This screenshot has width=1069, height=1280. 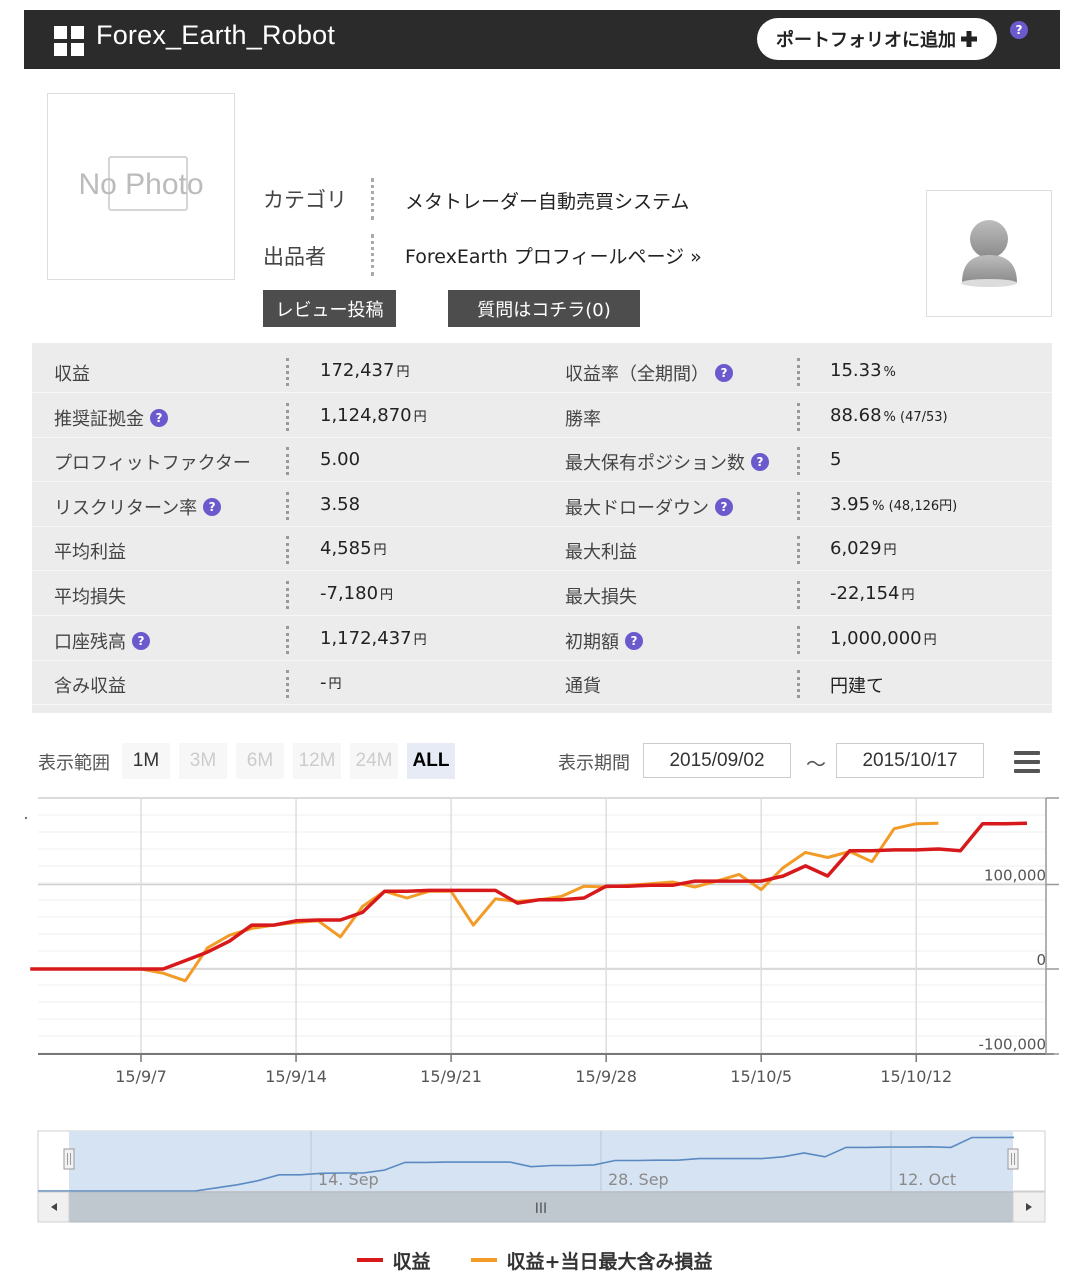 I want to click on stat-value: -円, so click(x=331, y=682).